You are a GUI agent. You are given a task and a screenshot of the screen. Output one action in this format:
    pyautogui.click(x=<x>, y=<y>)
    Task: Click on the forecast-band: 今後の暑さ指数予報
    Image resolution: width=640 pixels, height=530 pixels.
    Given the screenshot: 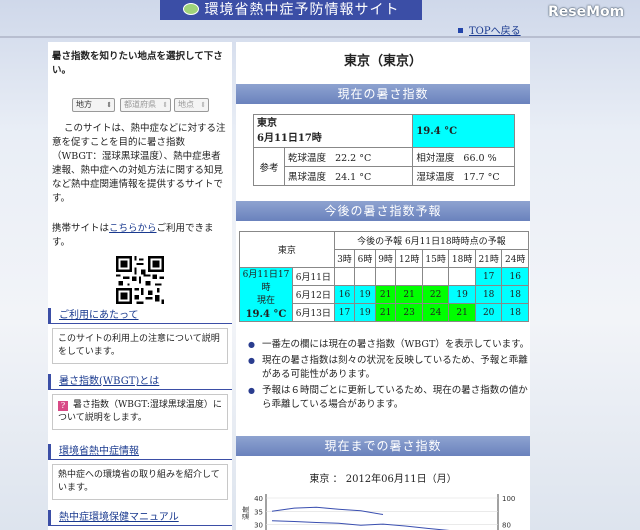 What is the action you would take?
    pyautogui.click(x=383, y=211)
    